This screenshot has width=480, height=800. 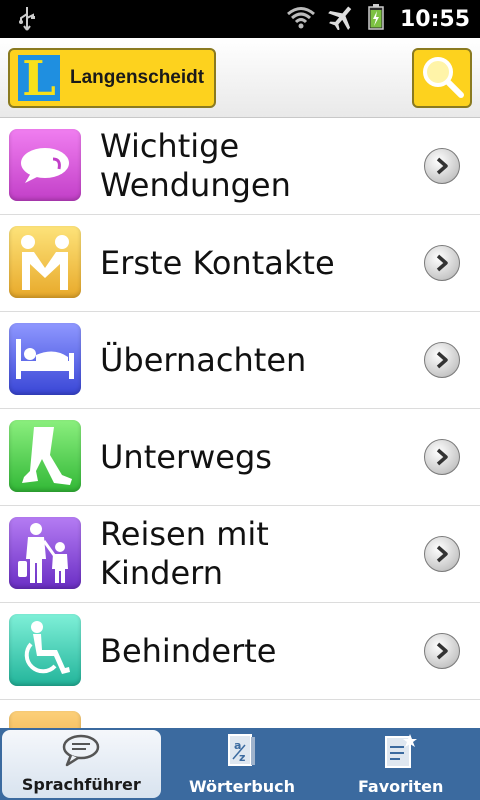 What do you see at coordinates (240, 19) in the screenshot?
I see `status-bar: 10:55` at bounding box center [240, 19].